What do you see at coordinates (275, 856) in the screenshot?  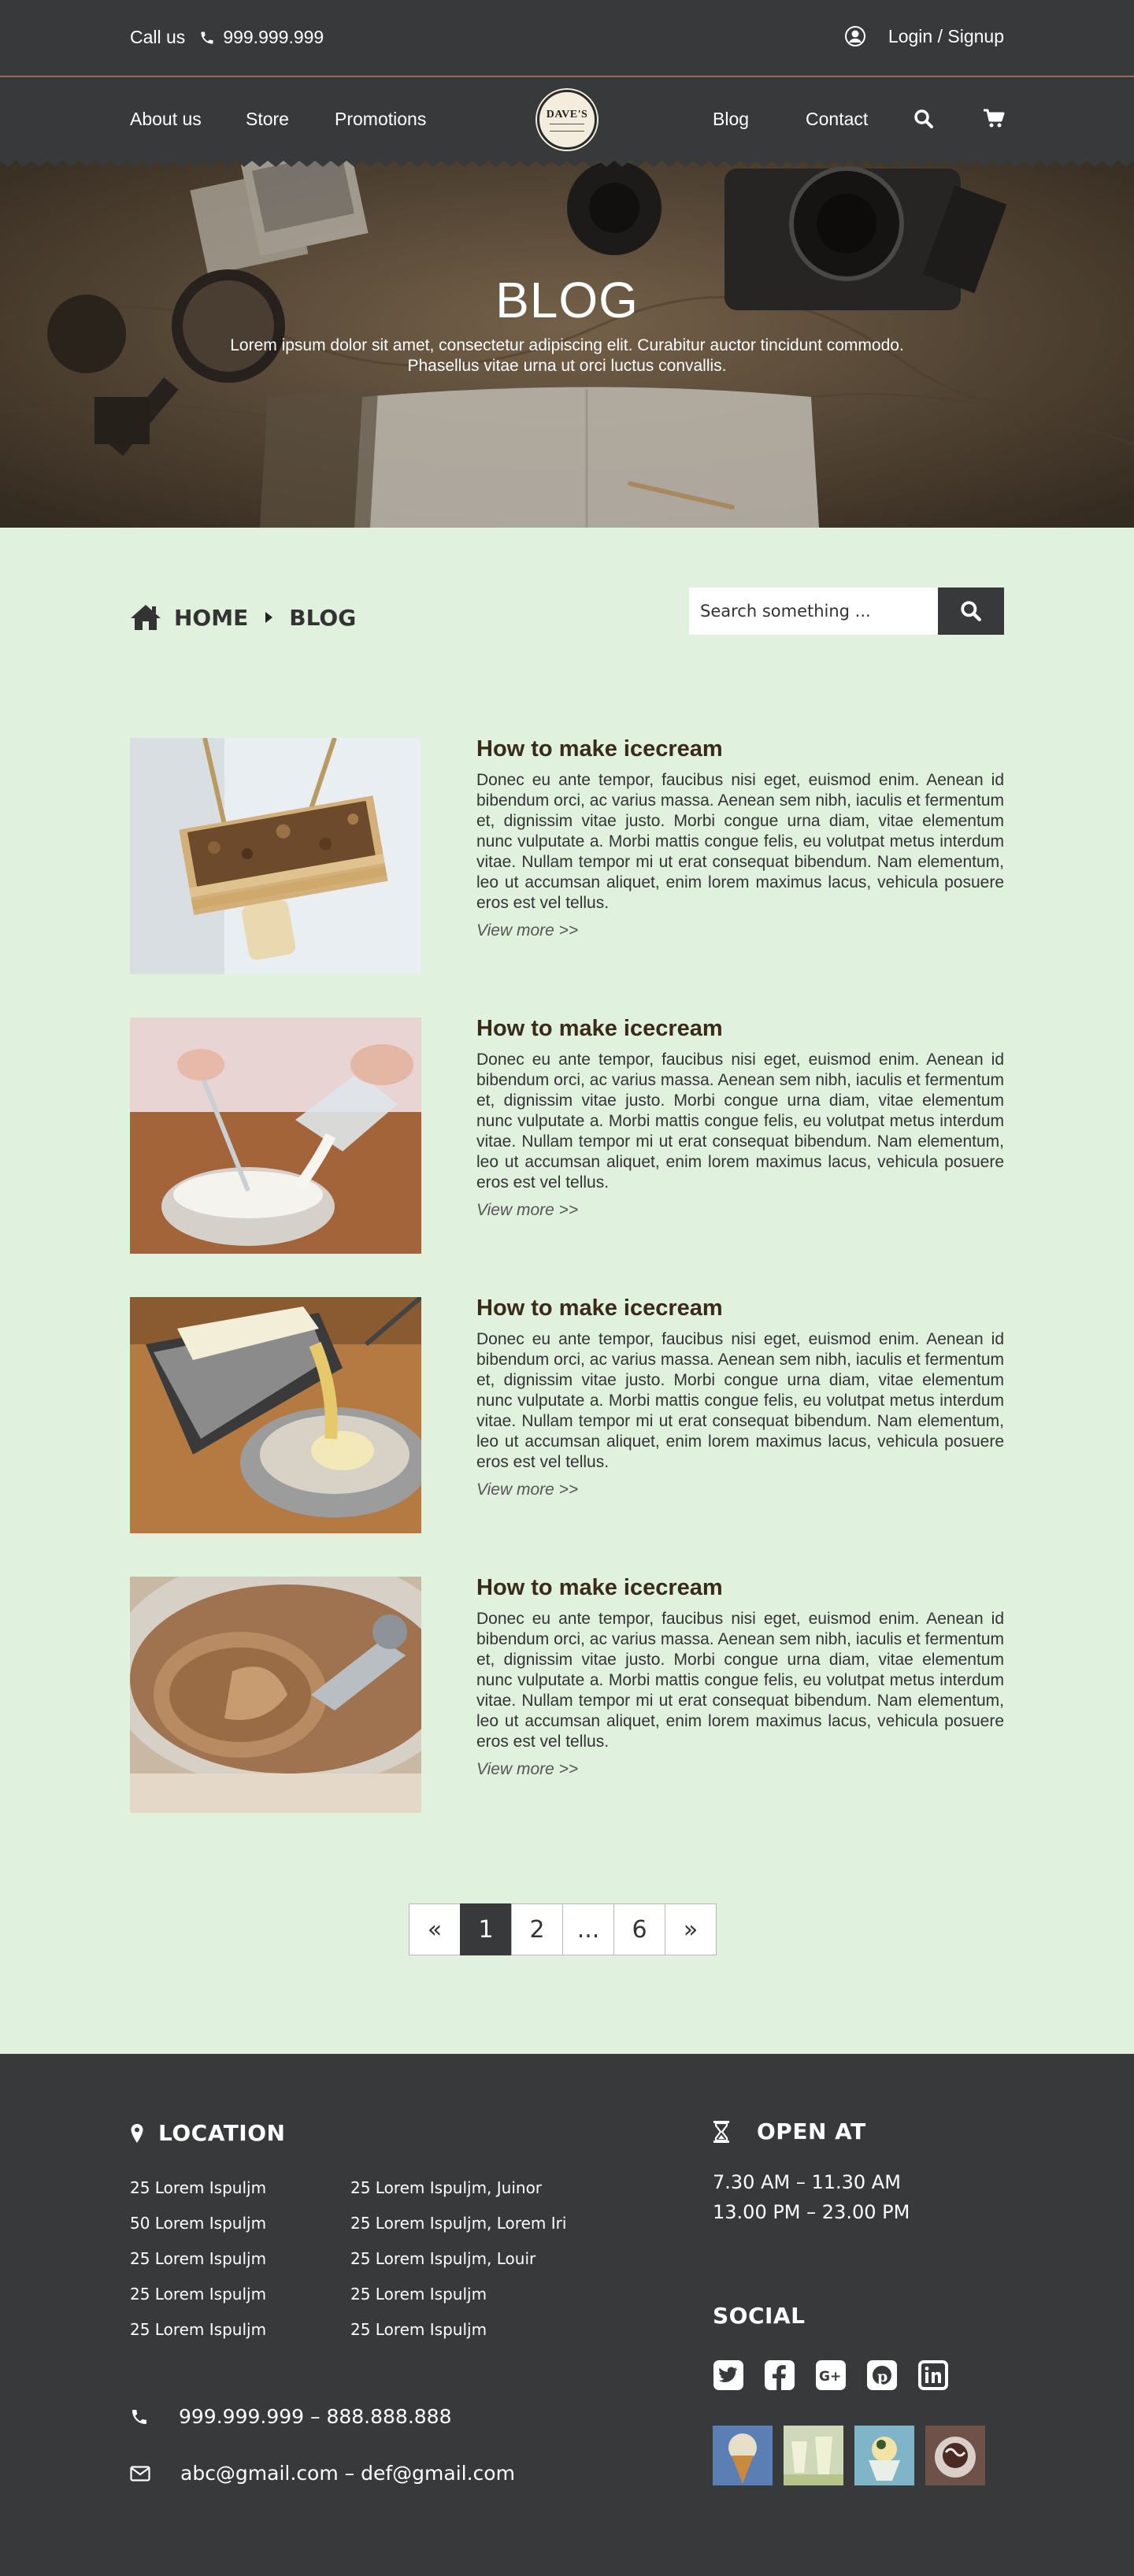 I see `post-image-granola-bars` at bounding box center [275, 856].